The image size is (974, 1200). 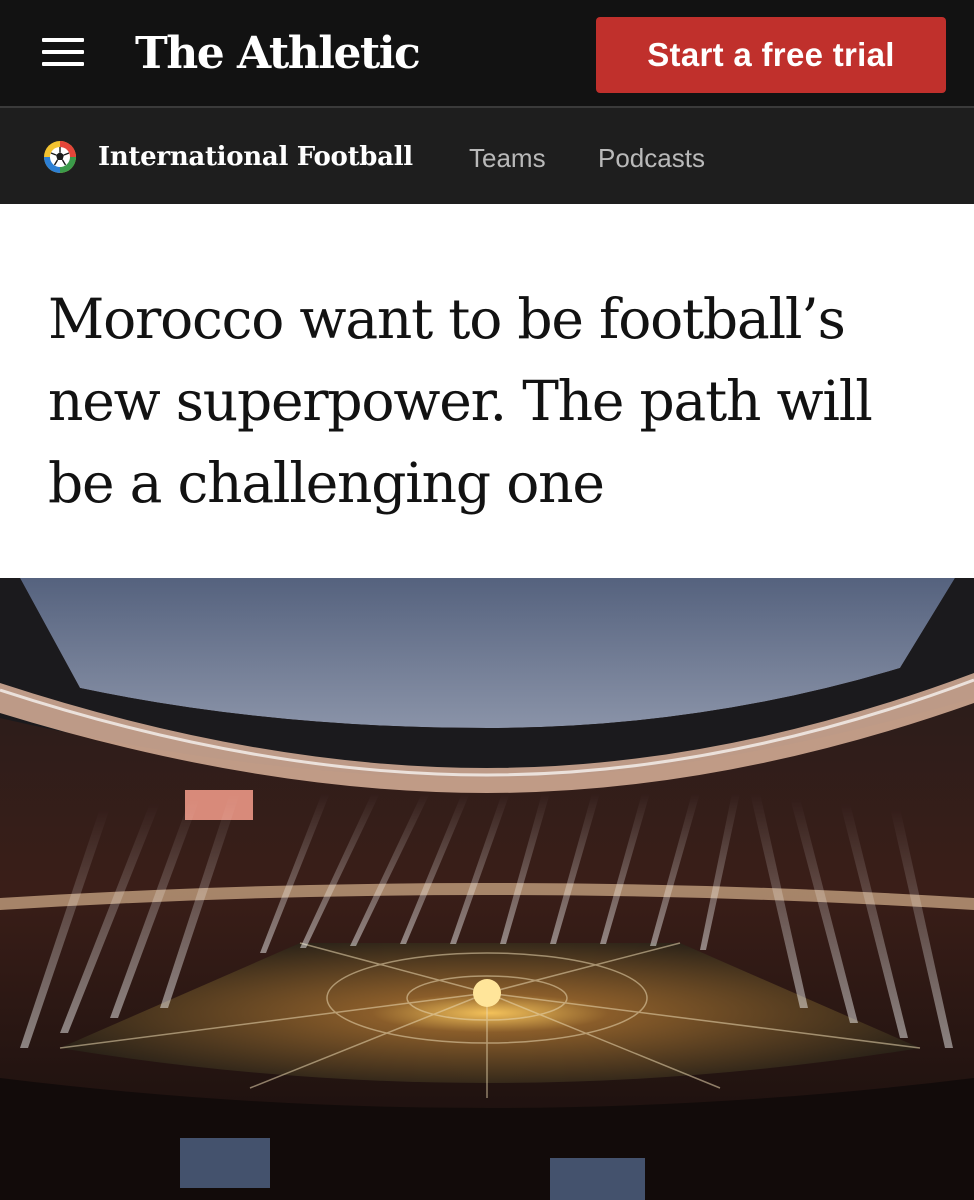 I want to click on nav-link-podcasts: Podcasts, so click(x=651, y=158).